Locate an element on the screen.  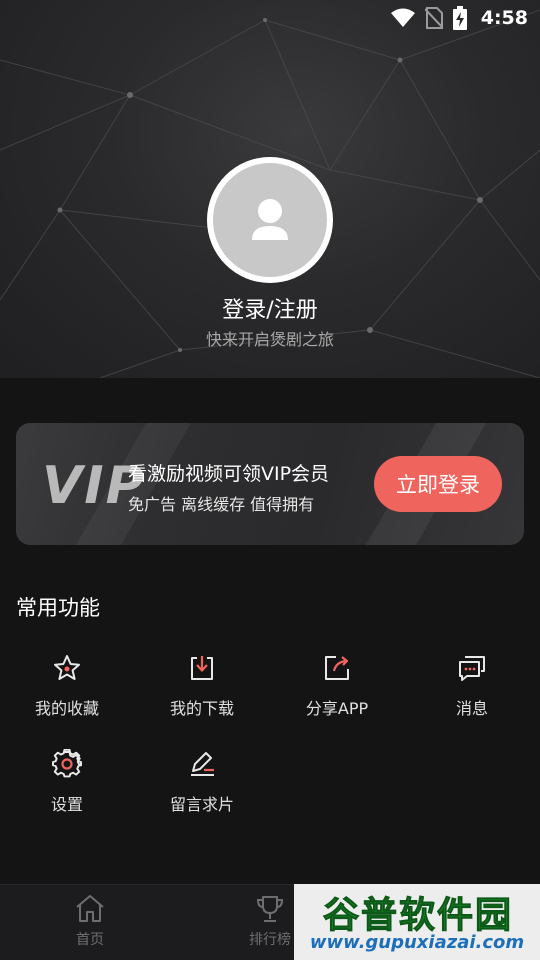
avatar is located at coordinates (270, 220).